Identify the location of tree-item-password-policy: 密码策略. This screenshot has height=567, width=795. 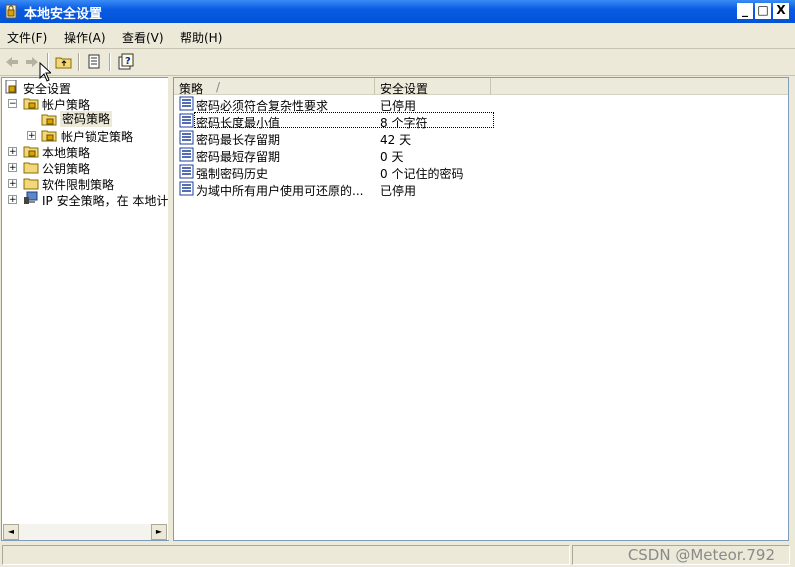
(59, 119).